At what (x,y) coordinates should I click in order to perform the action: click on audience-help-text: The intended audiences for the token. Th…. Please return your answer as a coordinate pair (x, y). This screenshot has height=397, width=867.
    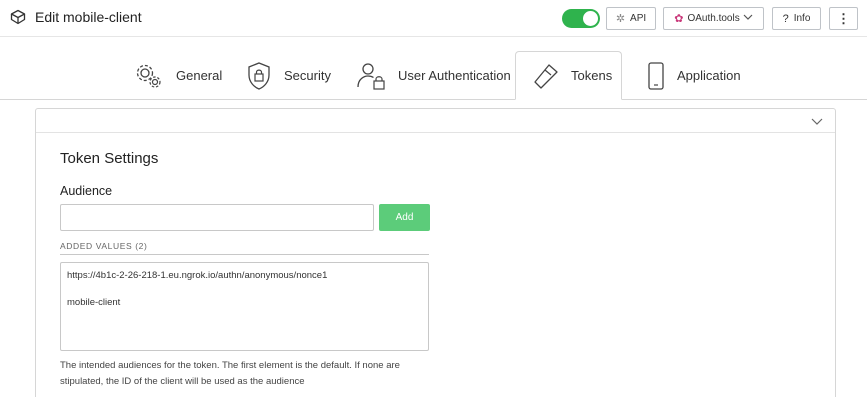
    Looking at the image, I should click on (230, 373).